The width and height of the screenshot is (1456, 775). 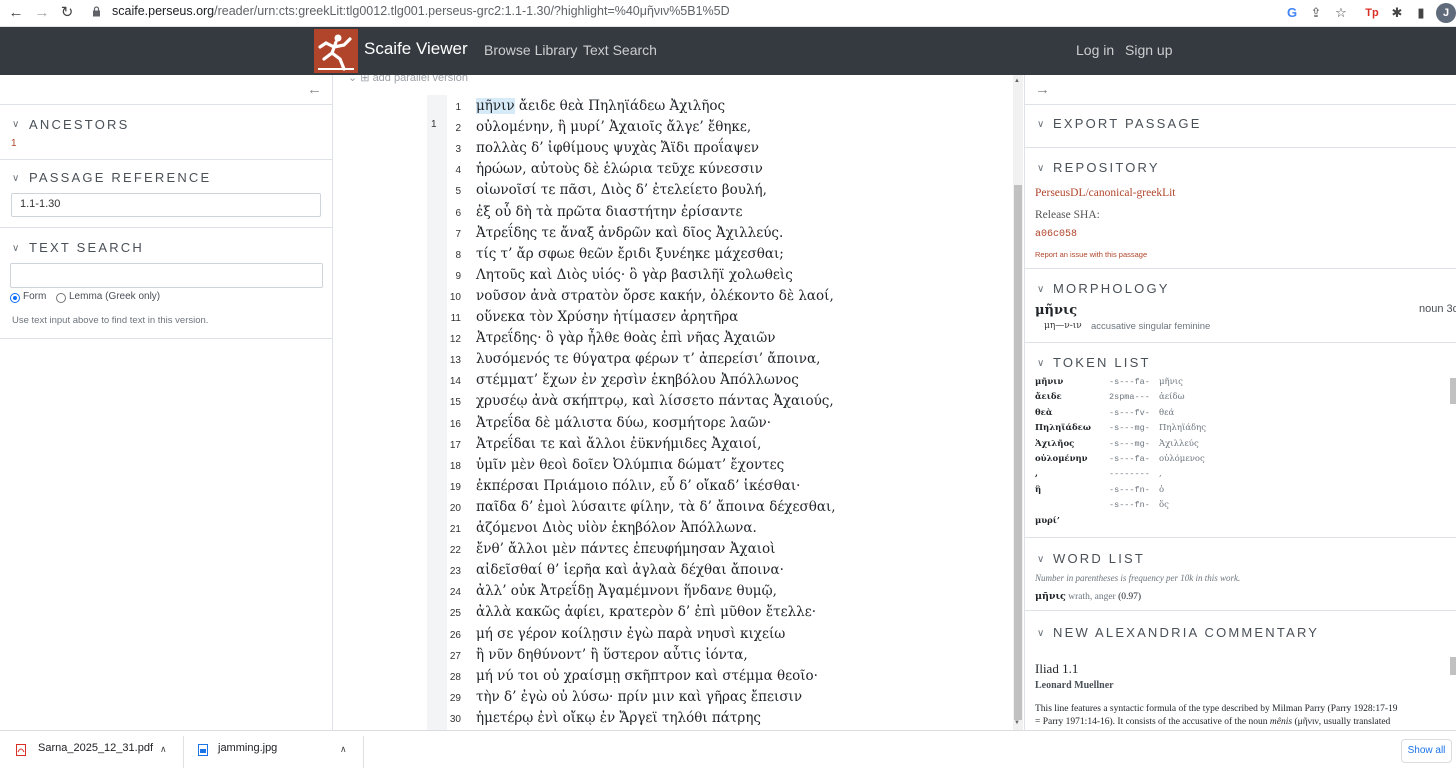 I want to click on scroll-down-icon: ▼, so click(x=1017, y=723).